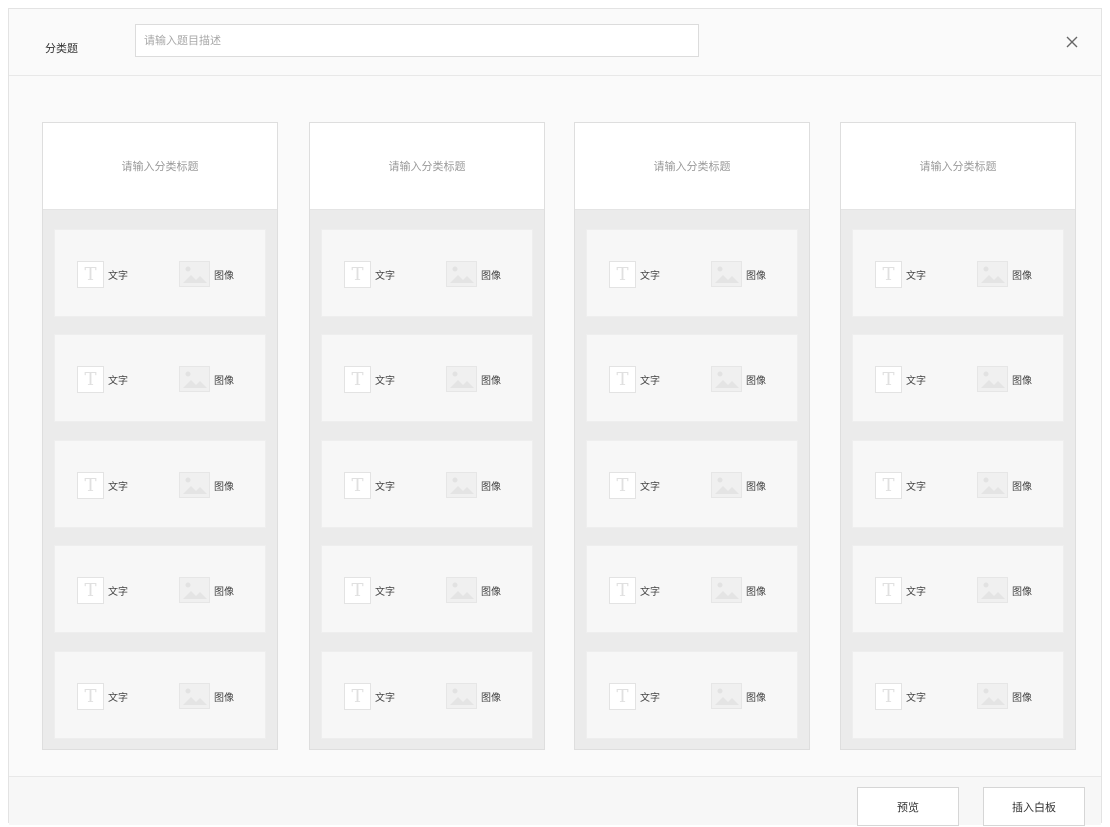 The width and height of the screenshot is (1110, 827). What do you see at coordinates (908, 806) in the screenshot?
I see `preview-button: 预览` at bounding box center [908, 806].